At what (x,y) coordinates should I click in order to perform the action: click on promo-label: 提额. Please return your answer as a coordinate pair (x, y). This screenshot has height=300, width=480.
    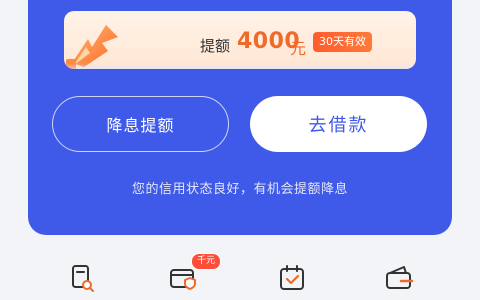
    Looking at the image, I should click on (215, 46).